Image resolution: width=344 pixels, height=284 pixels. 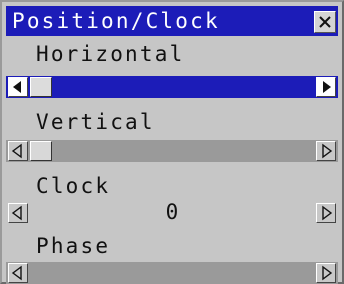 I want to click on vertical-increase-button, so click(x=326, y=151).